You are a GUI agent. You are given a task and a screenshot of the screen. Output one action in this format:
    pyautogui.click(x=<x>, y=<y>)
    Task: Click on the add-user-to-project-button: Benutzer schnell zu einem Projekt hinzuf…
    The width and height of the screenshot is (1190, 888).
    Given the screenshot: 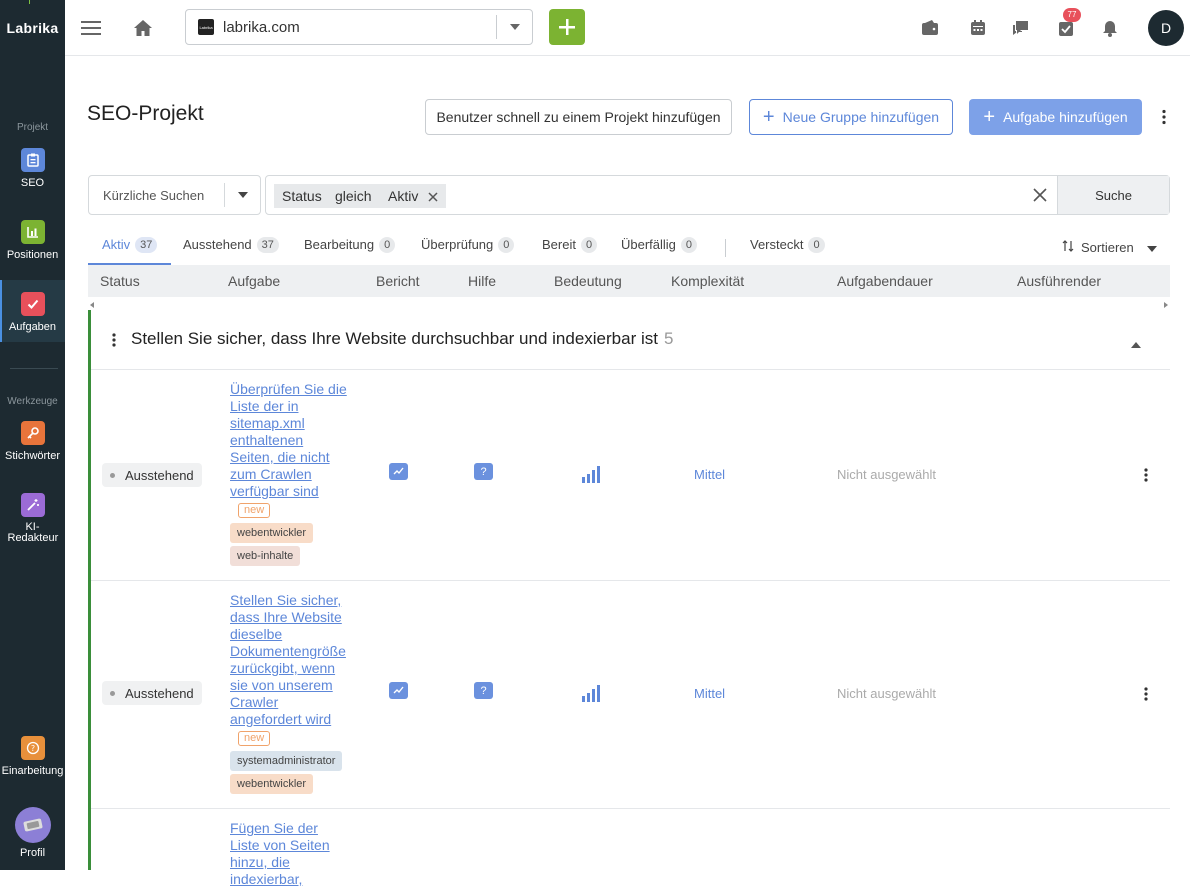 What is the action you would take?
    pyautogui.click(x=578, y=117)
    